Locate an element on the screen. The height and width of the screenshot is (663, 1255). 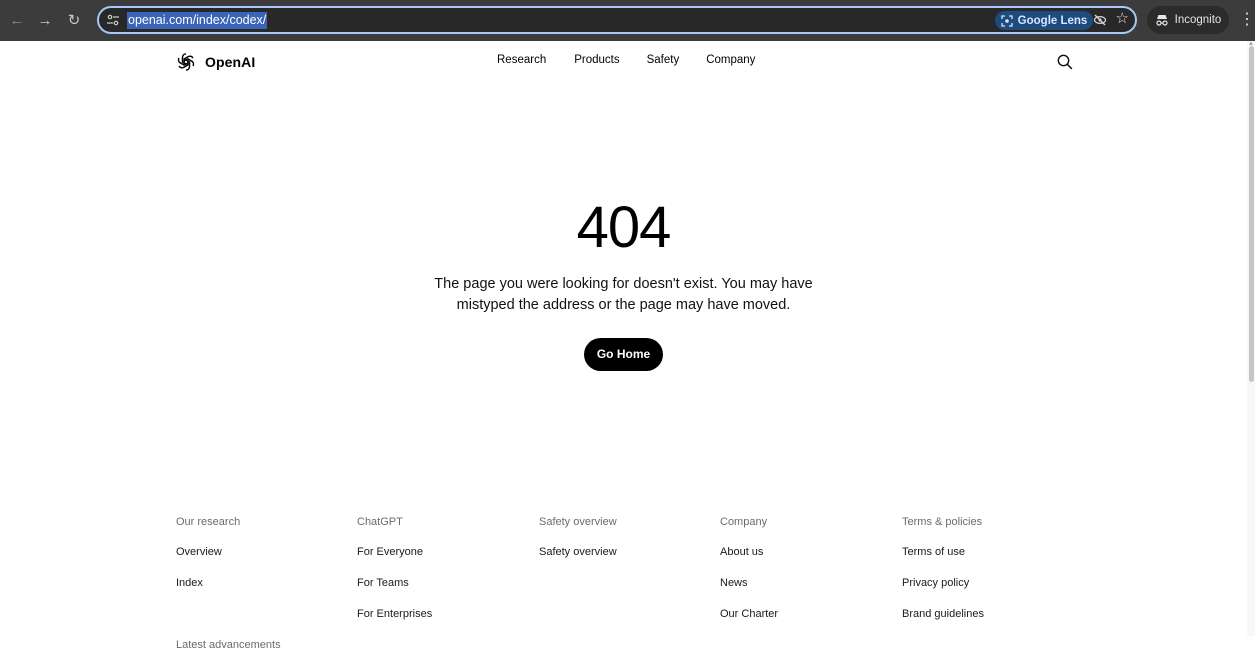
site-header: OpenAI Research Products Safety Company is located at coordinates (623, 62).